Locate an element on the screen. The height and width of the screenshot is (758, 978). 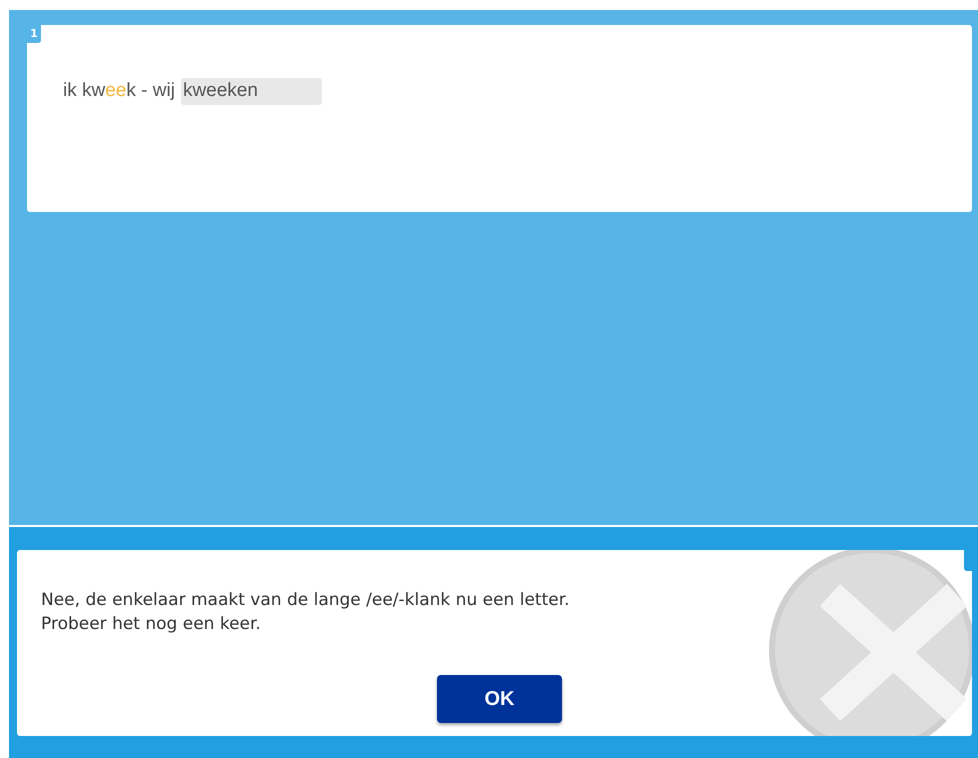
prompt-text: ik kweek - wij is located at coordinates (119, 91).